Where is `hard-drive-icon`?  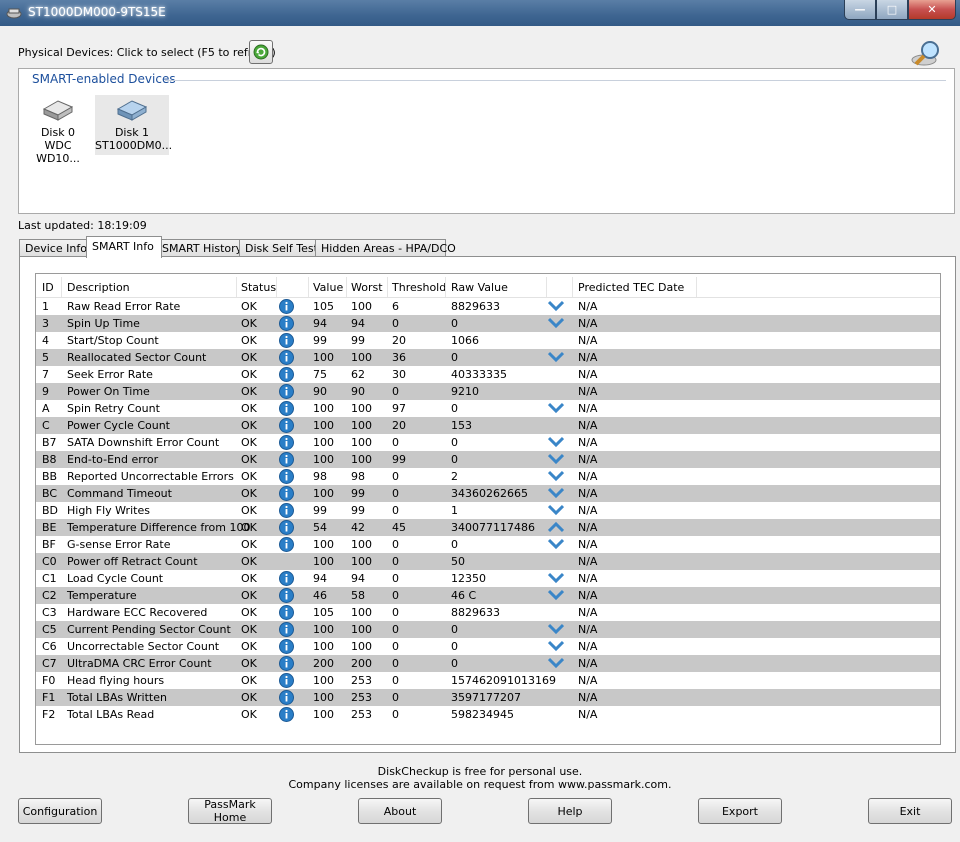
hard-drive-icon is located at coordinates (132, 110).